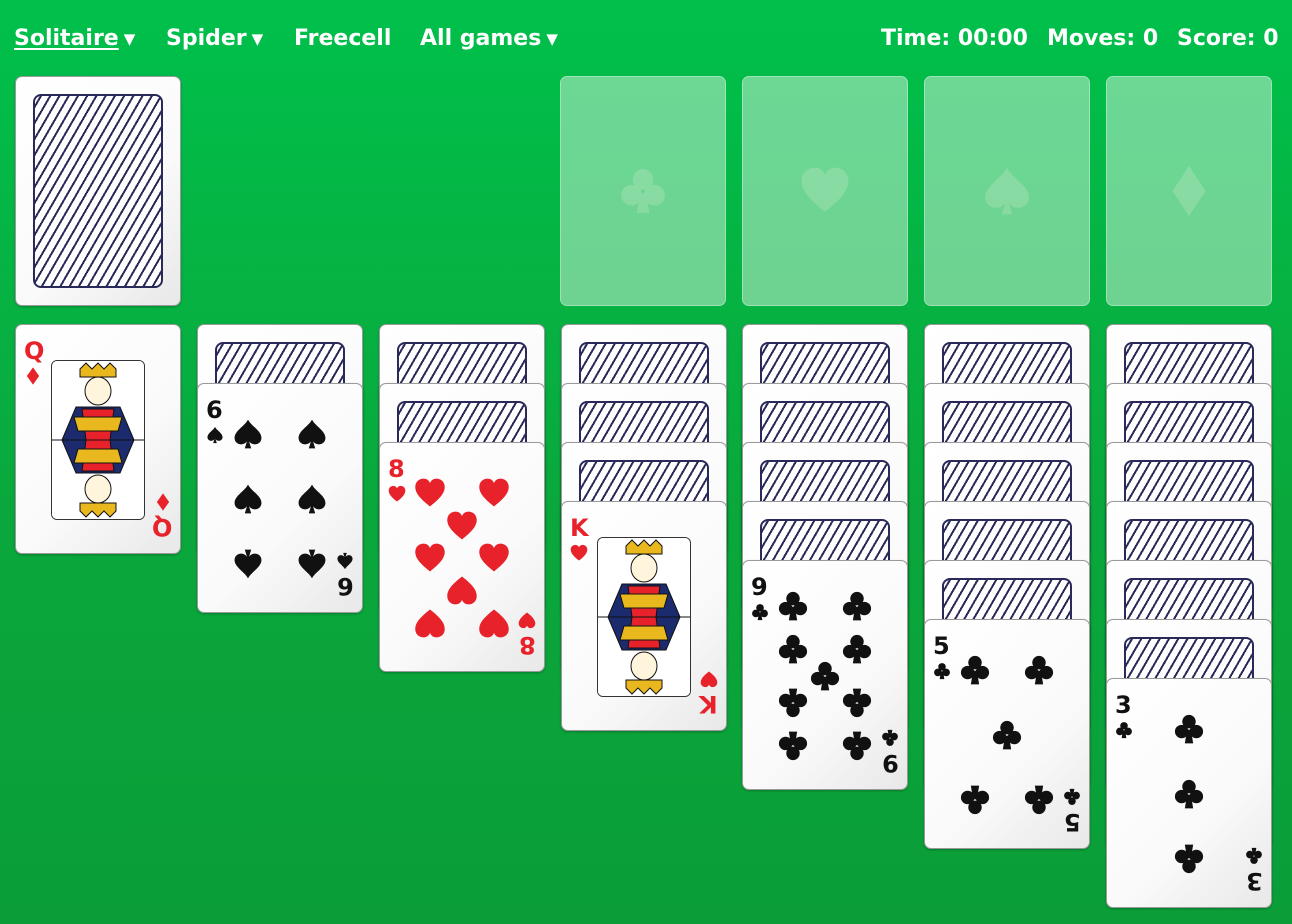 This screenshot has height=924, width=1292. I want to click on nav-freecell-link: Freecell, so click(342, 38).